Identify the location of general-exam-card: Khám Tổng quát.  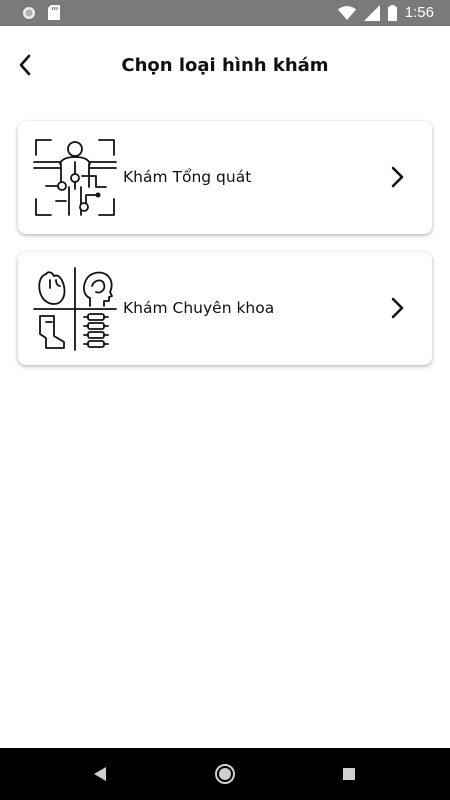
(225, 177).